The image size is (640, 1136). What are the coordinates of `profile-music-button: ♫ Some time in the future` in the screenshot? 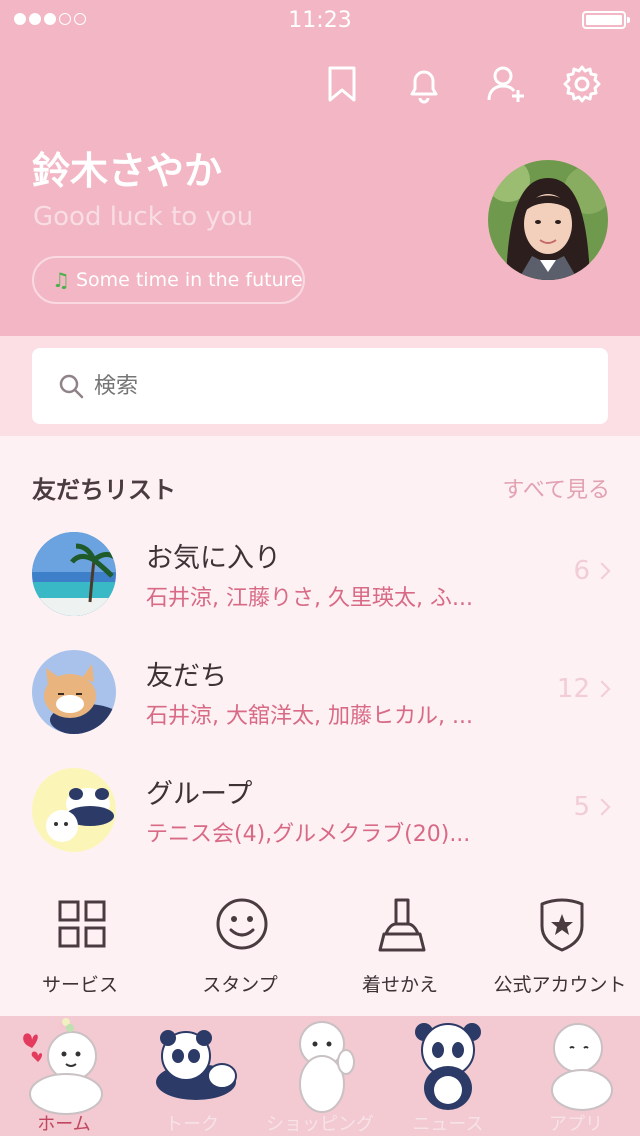 It's located at (168, 280).